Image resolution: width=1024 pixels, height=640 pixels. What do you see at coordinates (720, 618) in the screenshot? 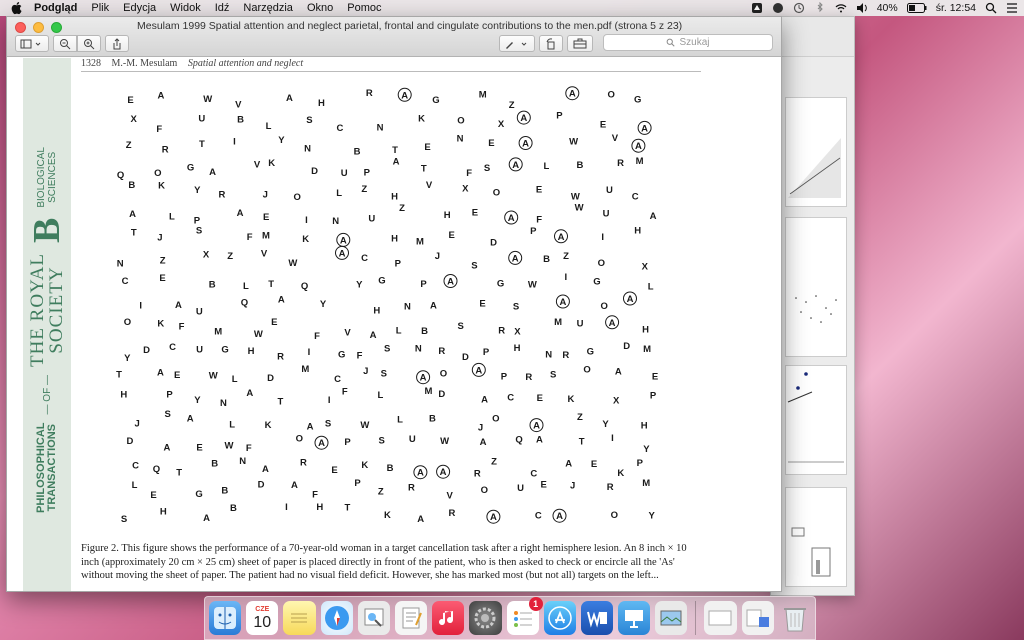
I see `downloads-stack-icon` at bounding box center [720, 618].